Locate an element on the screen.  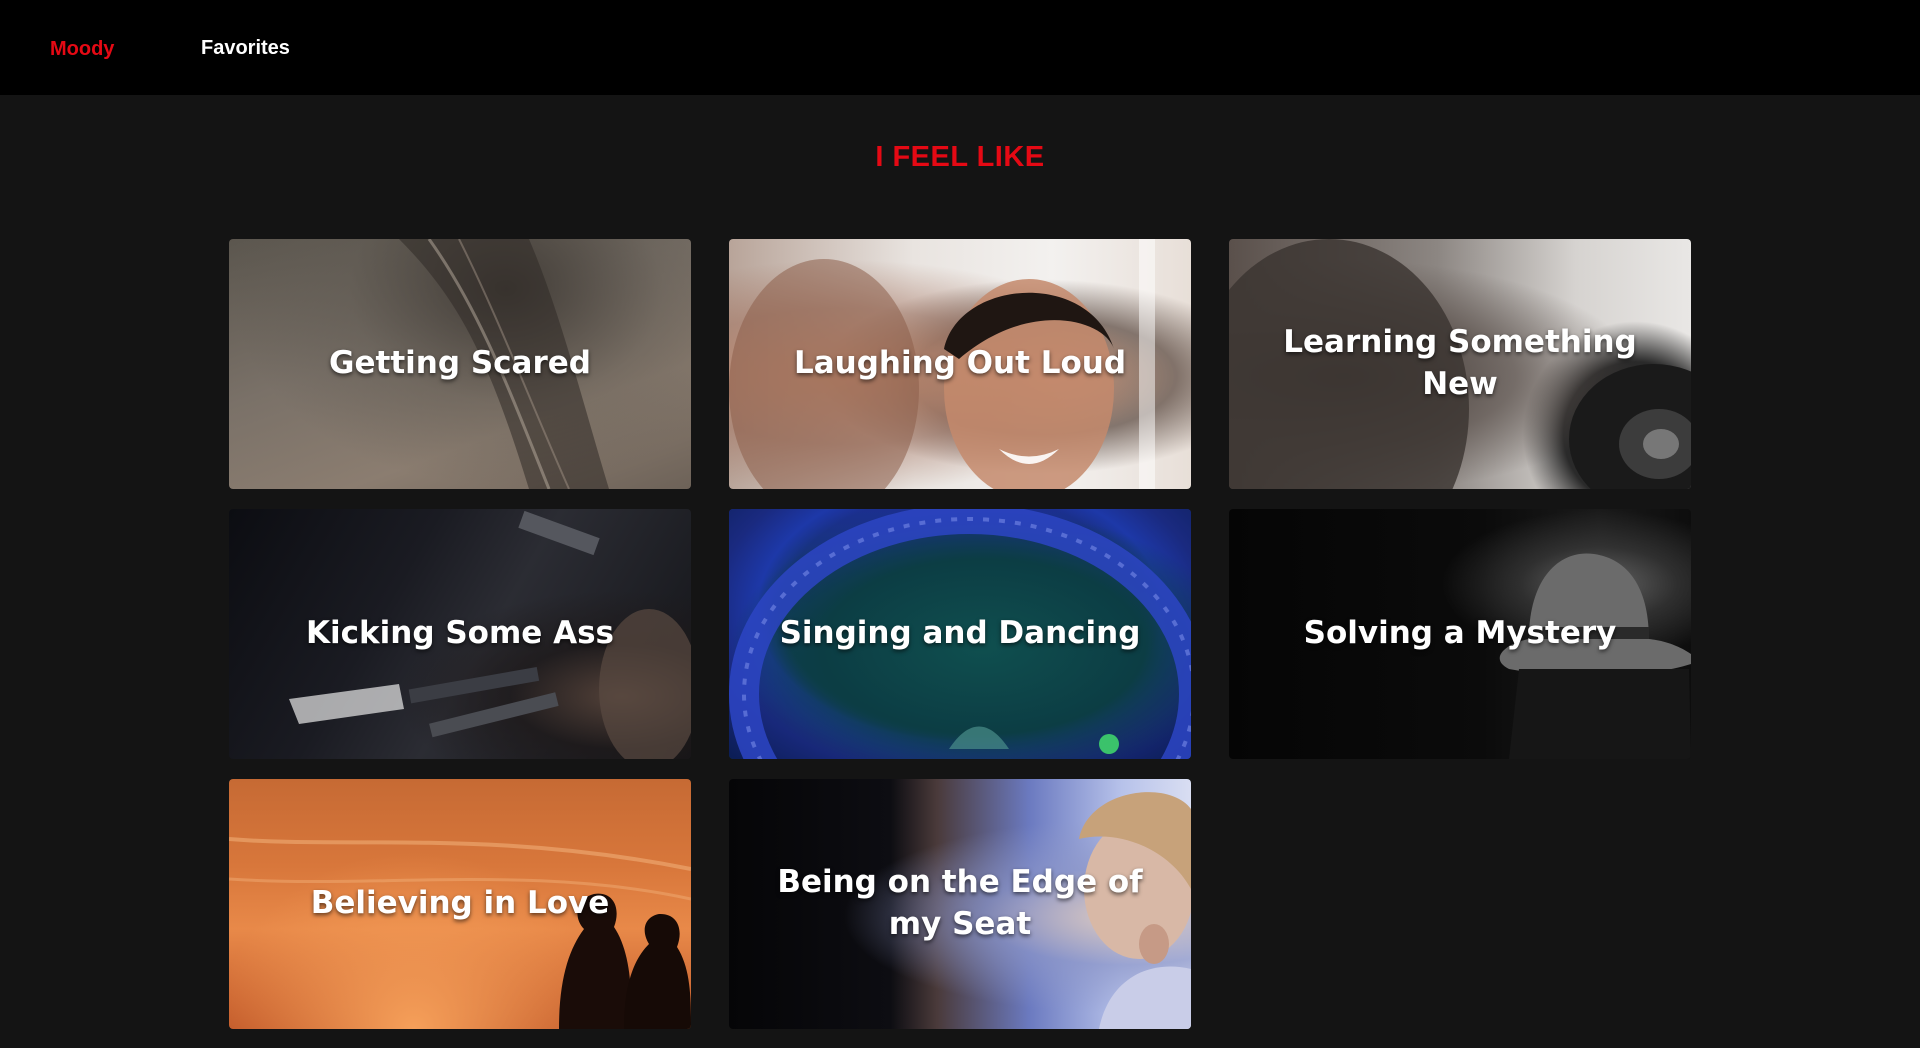
mood-tile-solving-a-mystery: Solving a Mystery is located at coordinates (1460, 634).